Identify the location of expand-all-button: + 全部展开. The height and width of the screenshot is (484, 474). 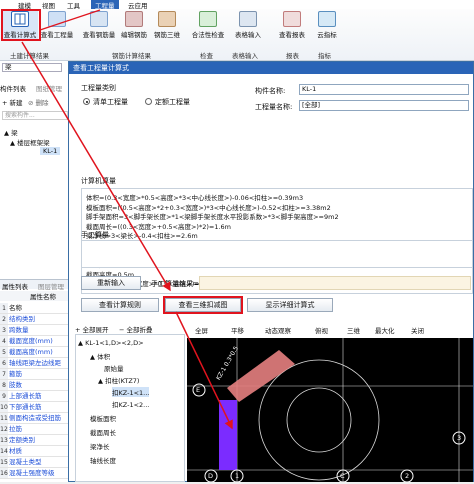
(92, 329).